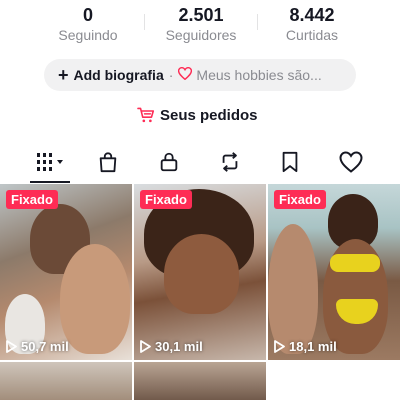 This screenshot has width=400, height=400. I want to click on heart-outline-icon, so click(185, 74).